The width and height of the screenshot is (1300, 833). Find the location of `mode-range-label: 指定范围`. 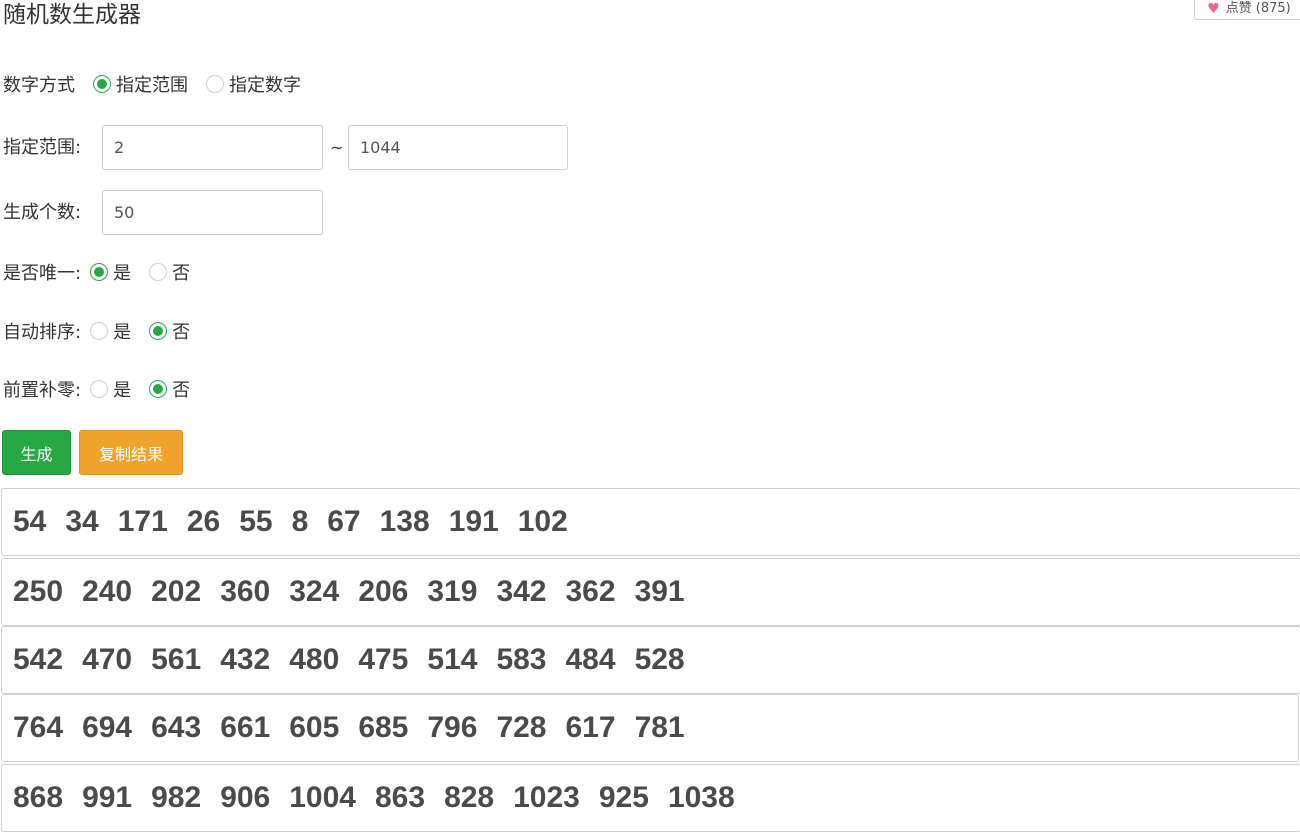

mode-range-label: 指定范围 is located at coordinates (152, 84).